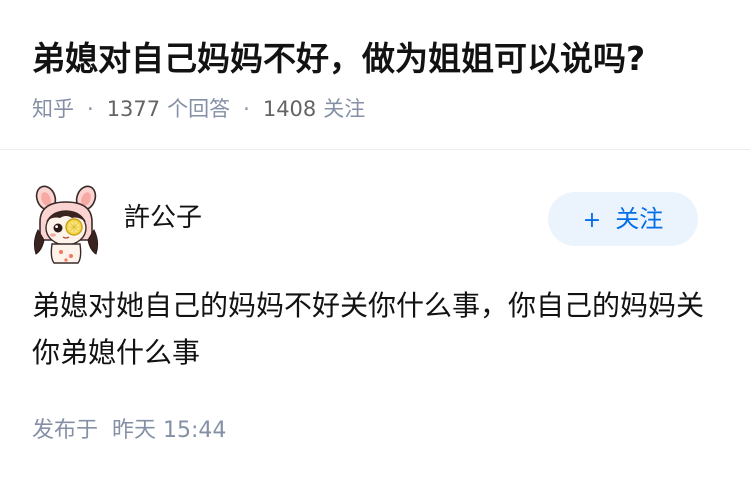 The image size is (750, 482). What do you see at coordinates (592, 220) in the screenshot?
I see `plus-icon: +` at bounding box center [592, 220].